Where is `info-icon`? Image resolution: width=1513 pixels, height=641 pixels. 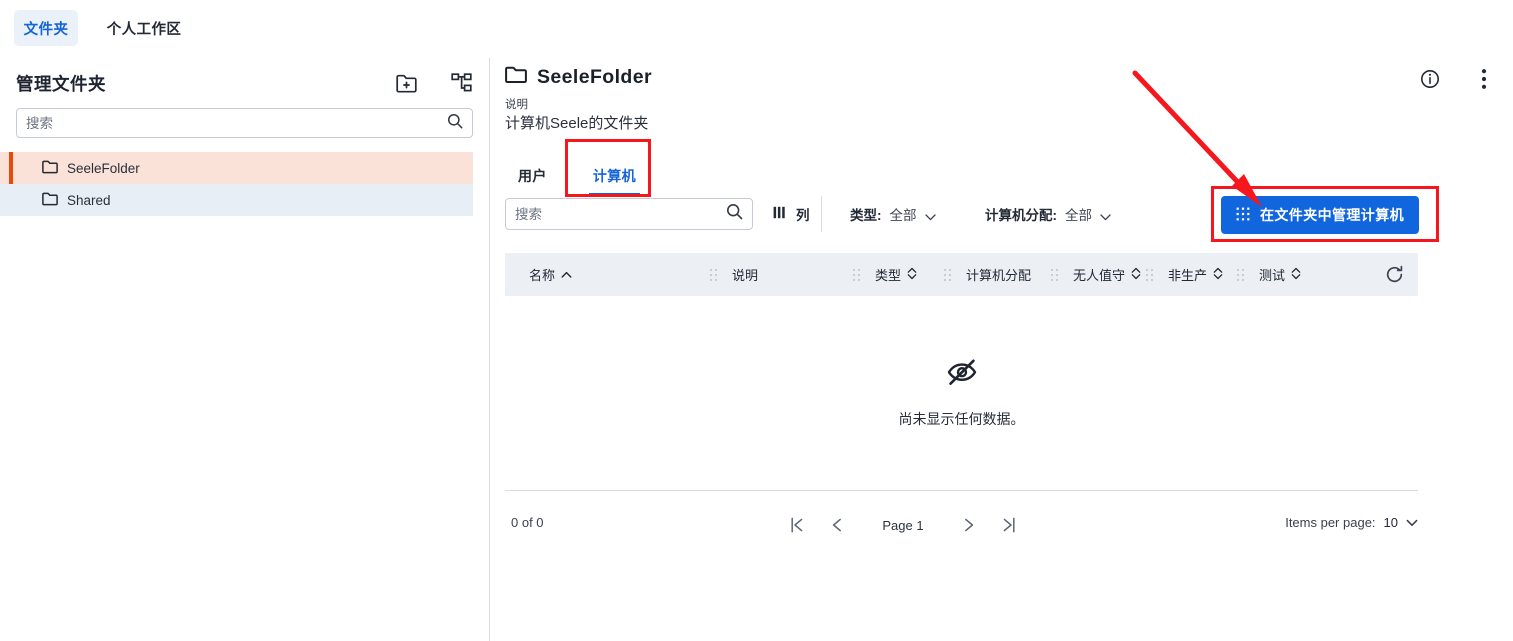 info-icon is located at coordinates (1430, 79).